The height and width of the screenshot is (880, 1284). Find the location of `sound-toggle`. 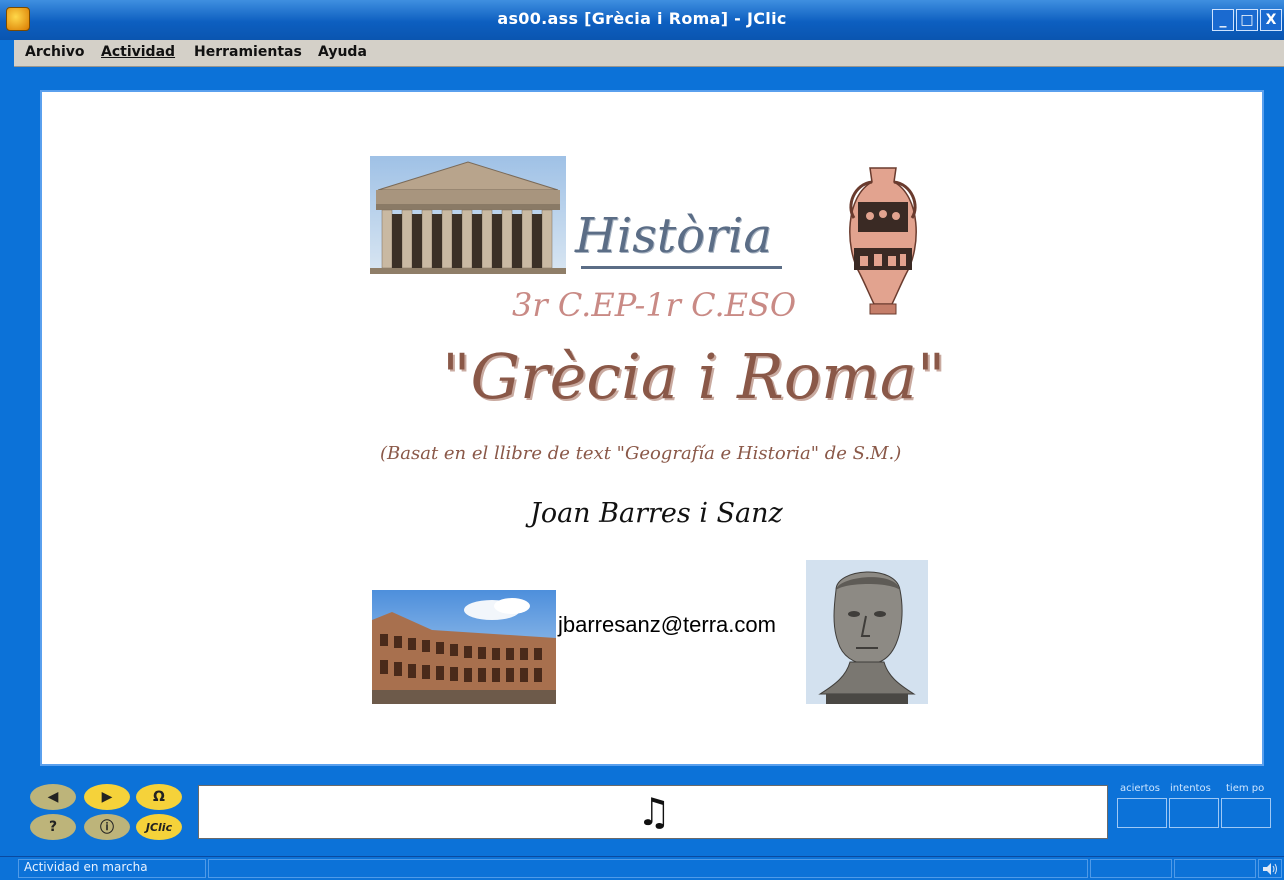

sound-toggle is located at coordinates (1270, 868).